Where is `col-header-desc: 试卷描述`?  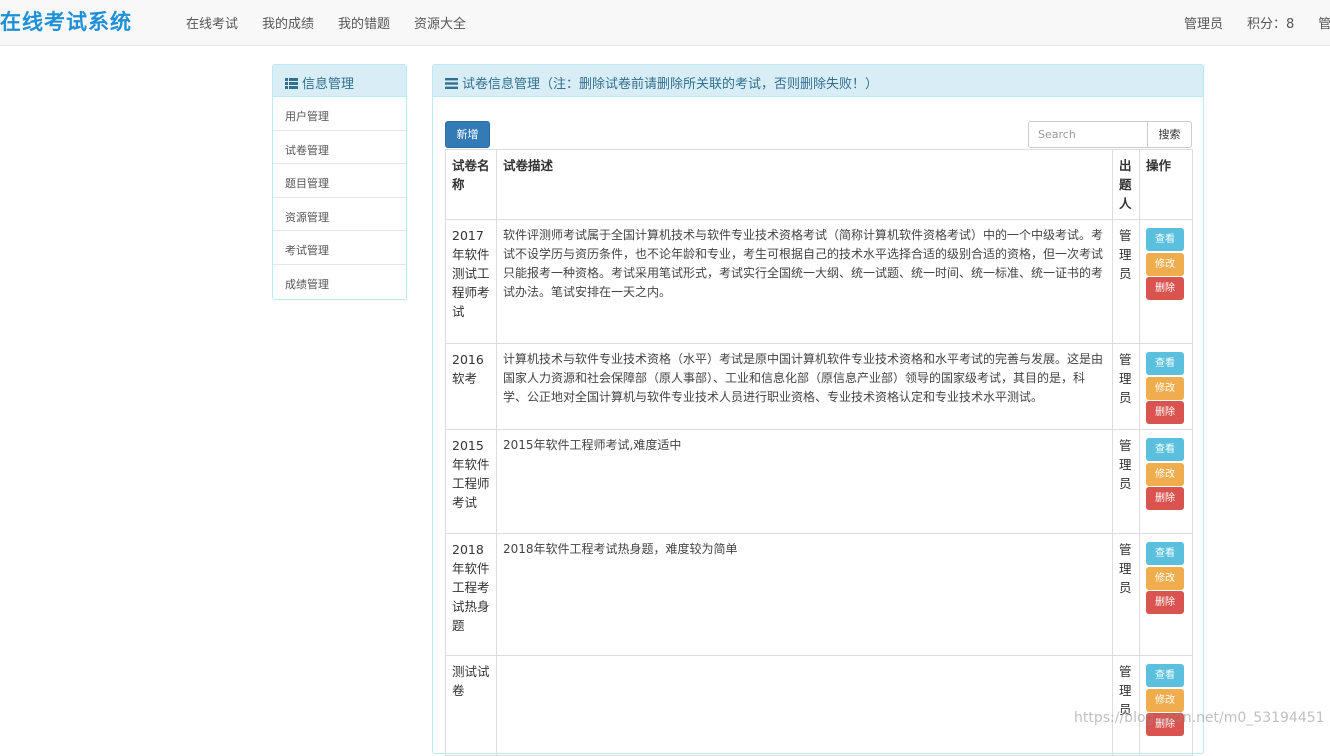 col-header-desc: 试卷描述 is located at coordinates (804, 184).